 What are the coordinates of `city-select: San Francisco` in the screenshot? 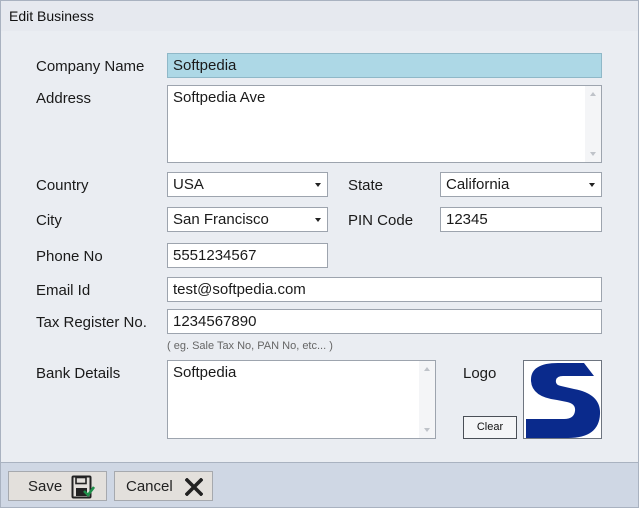 It's located at (247, 219).